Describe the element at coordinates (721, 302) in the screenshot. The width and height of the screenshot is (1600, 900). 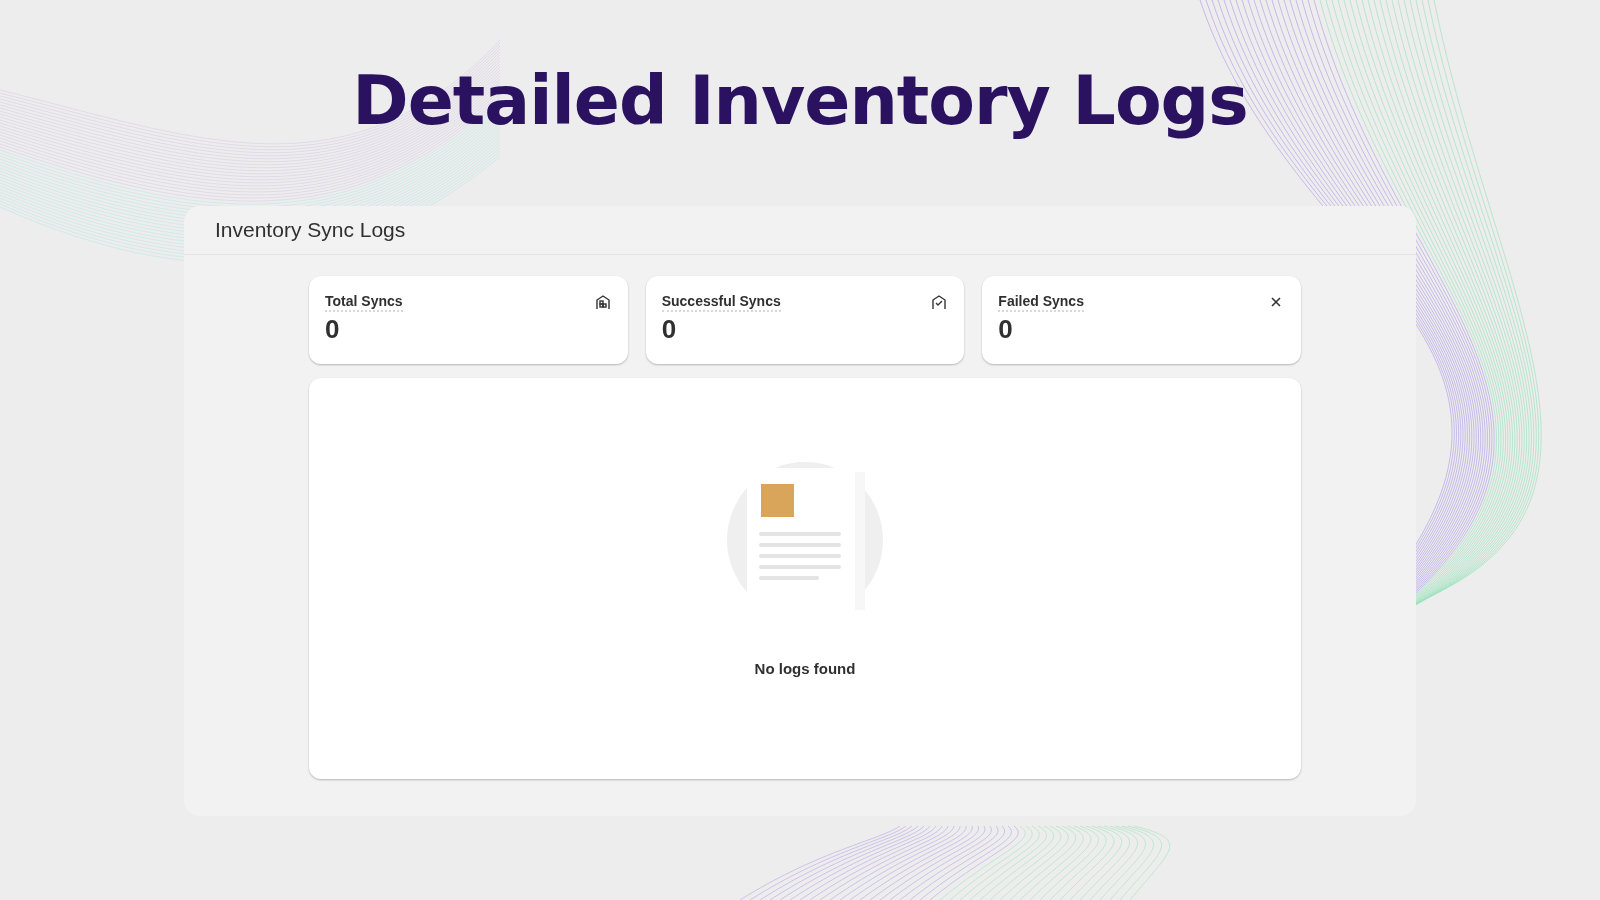
I see `stat-label: Successful Syncs` at that location.